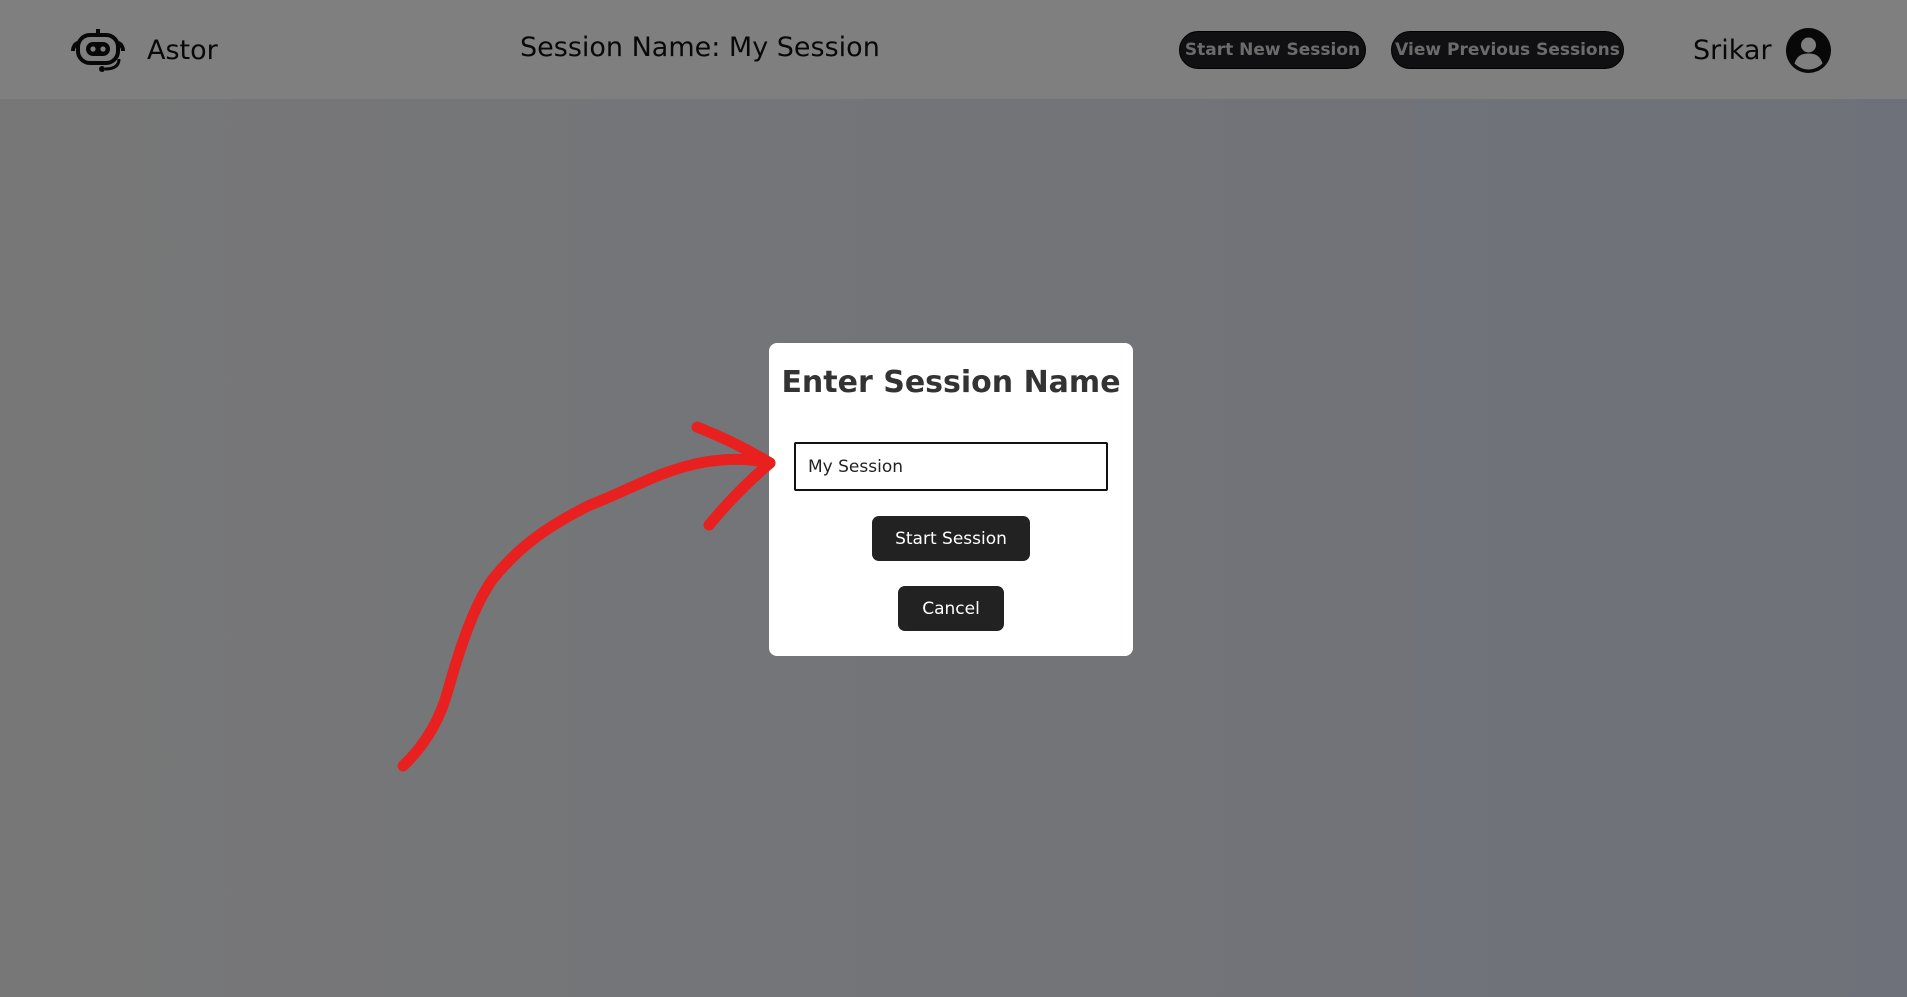  What do you see at coordinates (951, 499) in the screenshot?
I see `session-name-dialog: Enter Session Name Start Session Cancel` at bounding box center [951, 499].